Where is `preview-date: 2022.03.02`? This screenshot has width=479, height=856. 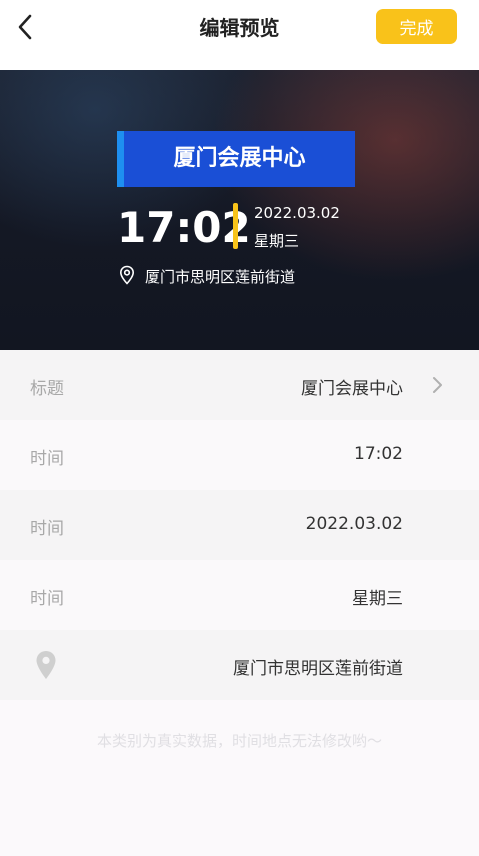 preview-date: 2022.03.02 is located at coordinates (297, 213).